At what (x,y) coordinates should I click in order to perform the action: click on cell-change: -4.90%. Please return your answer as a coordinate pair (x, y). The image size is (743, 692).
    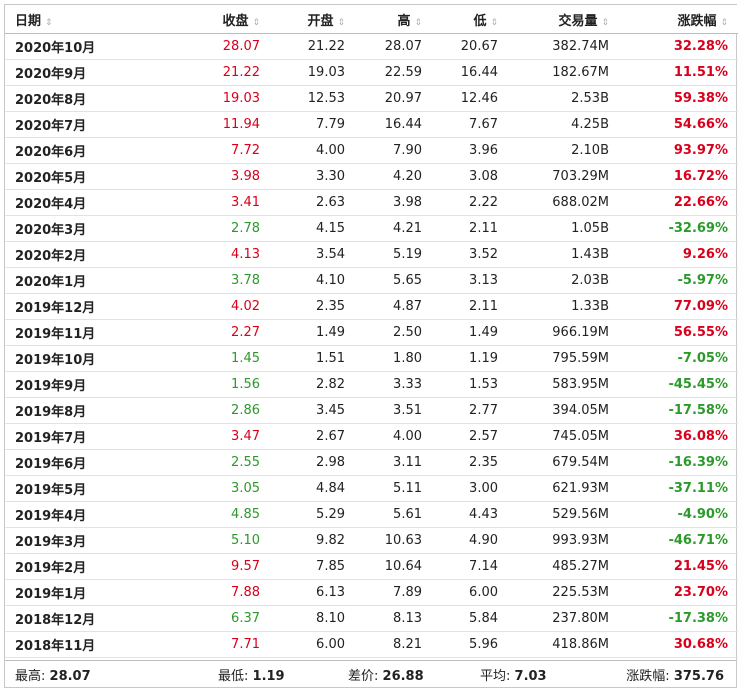
    Looking at the image, I should click on (678, 514).